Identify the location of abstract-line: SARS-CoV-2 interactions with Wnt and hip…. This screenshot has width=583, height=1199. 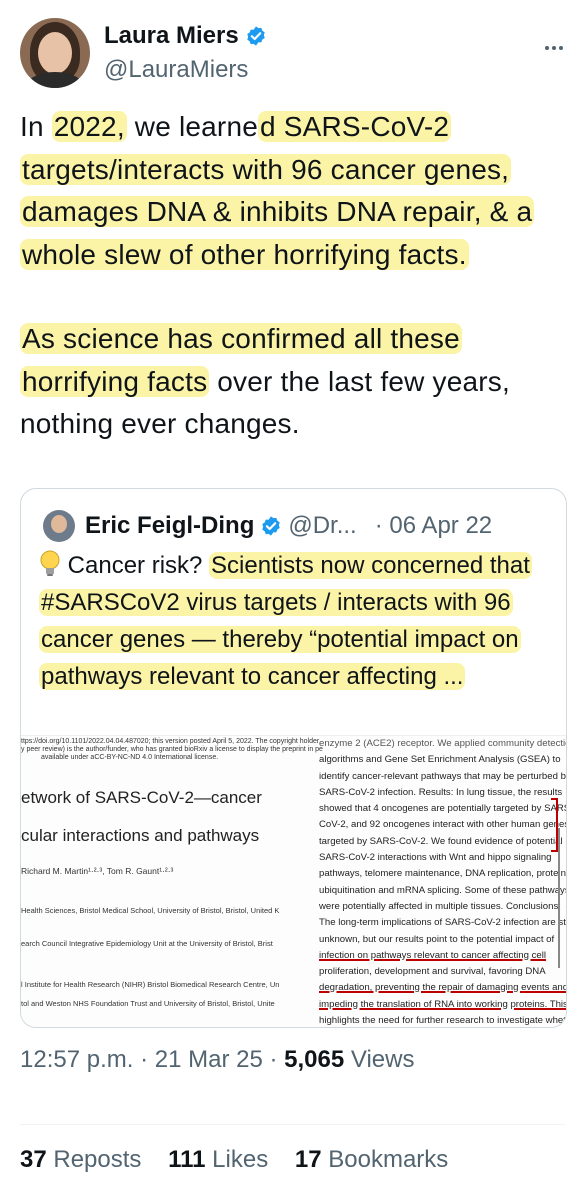
(435, 858).